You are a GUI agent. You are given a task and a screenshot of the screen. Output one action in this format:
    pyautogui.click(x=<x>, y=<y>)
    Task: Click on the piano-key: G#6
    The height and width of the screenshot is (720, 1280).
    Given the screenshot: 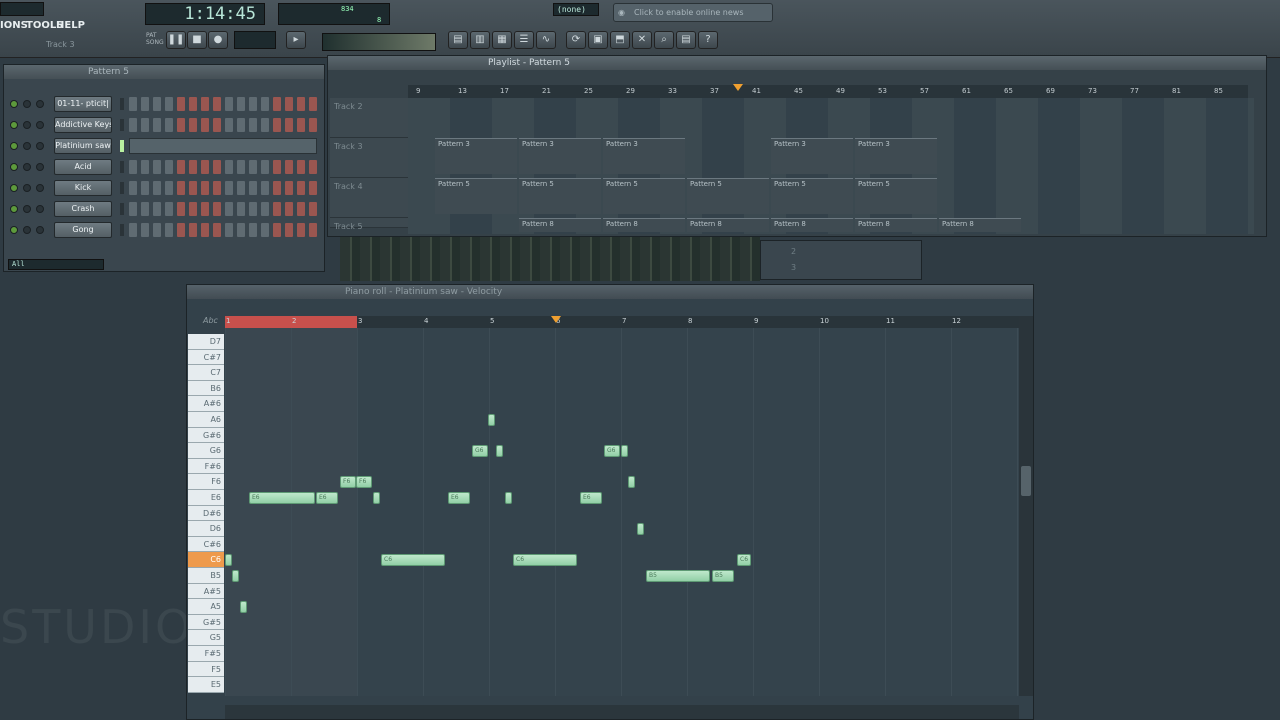 What is the action you would take?
    pyautogui.click(x=206, y=435)
    